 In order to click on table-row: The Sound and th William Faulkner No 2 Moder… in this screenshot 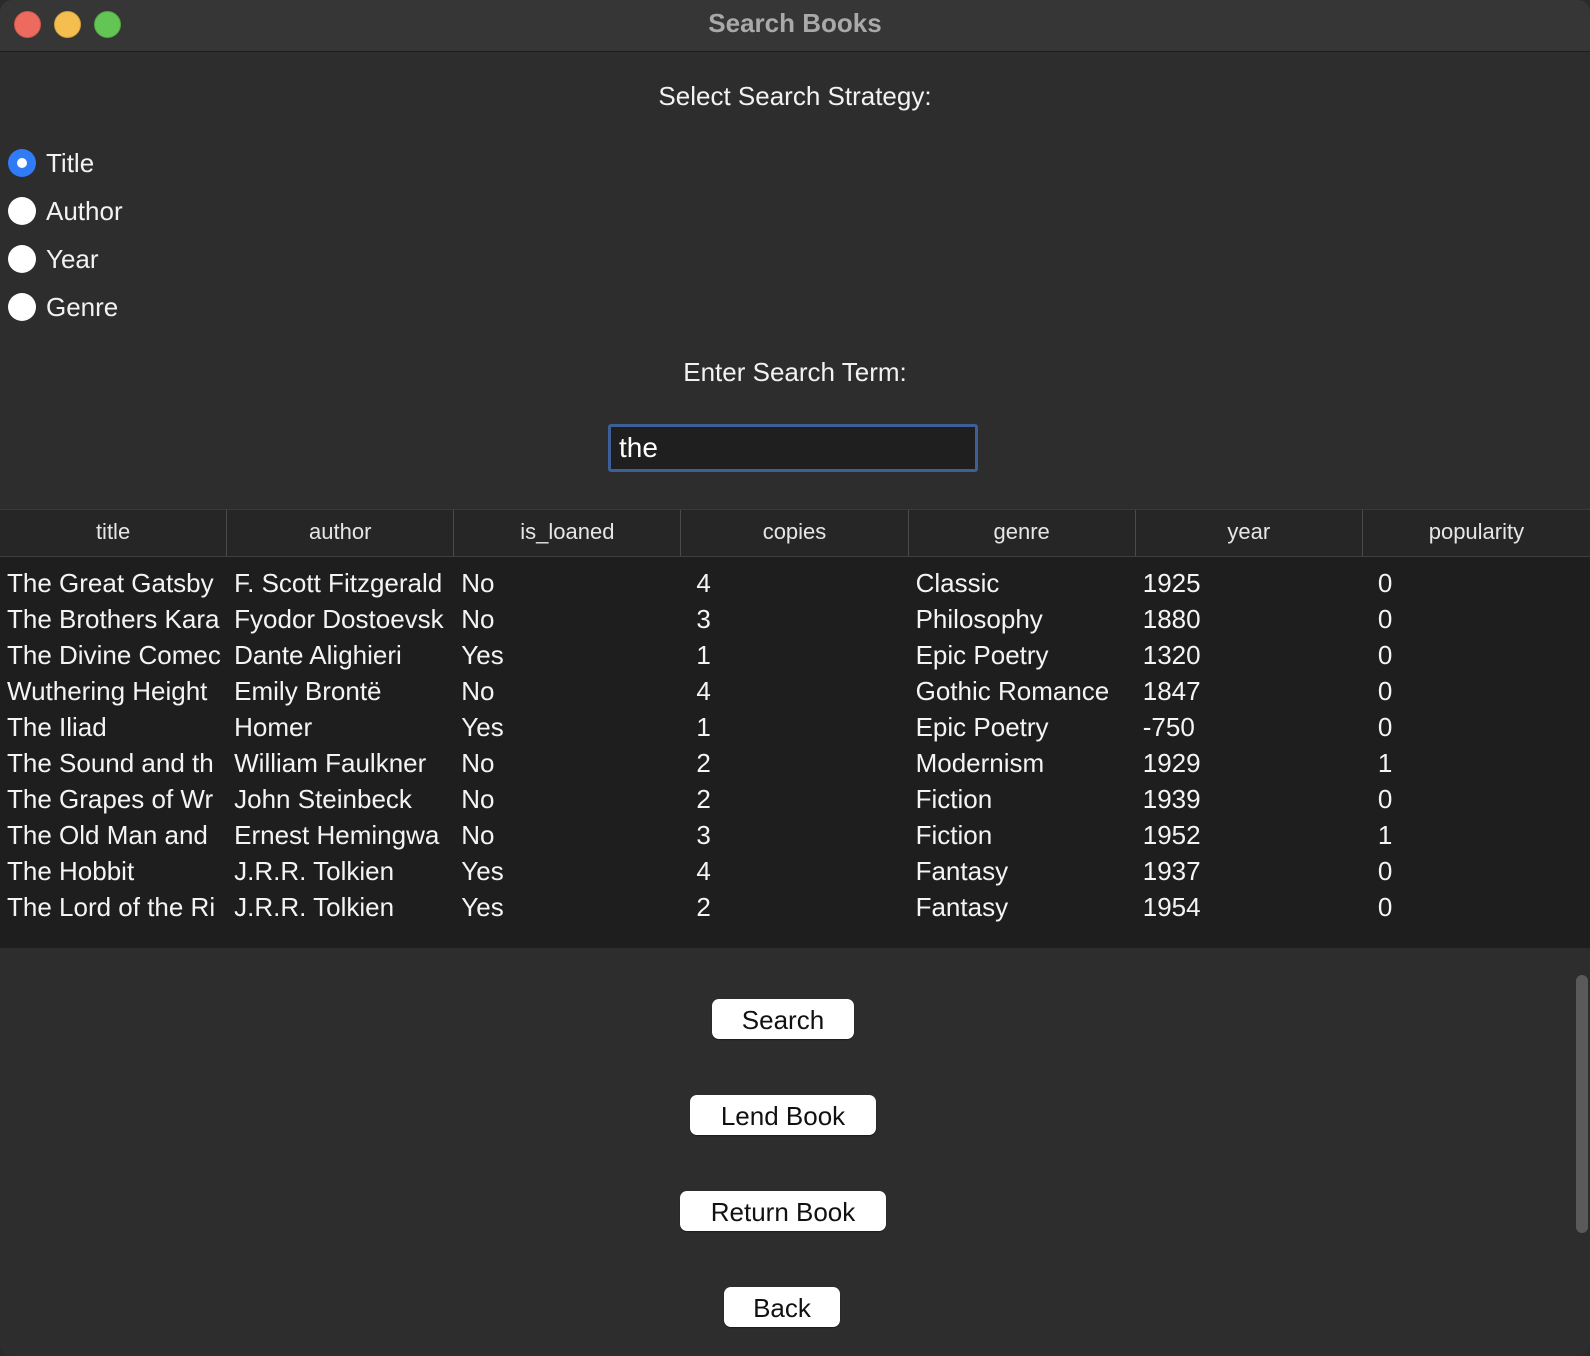, I will do `click(795, 763)`.